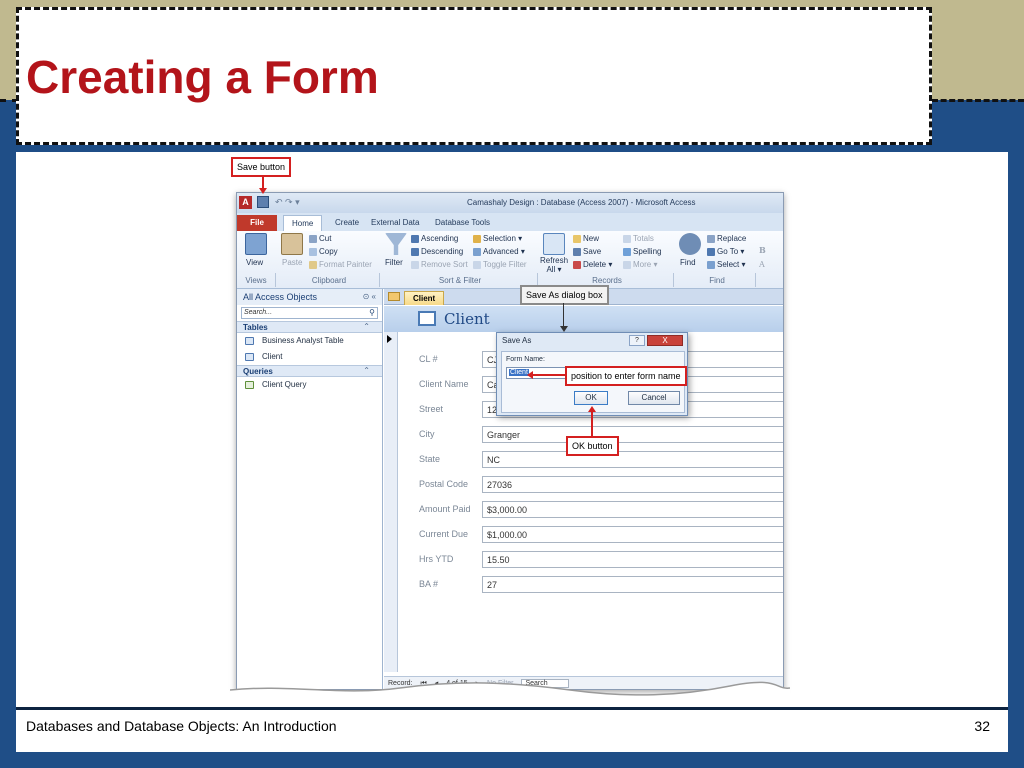  What do you see at coordinates (586, 238) in the screenshot?
I see `new-record-button: New` at bounding box center [586, 238].